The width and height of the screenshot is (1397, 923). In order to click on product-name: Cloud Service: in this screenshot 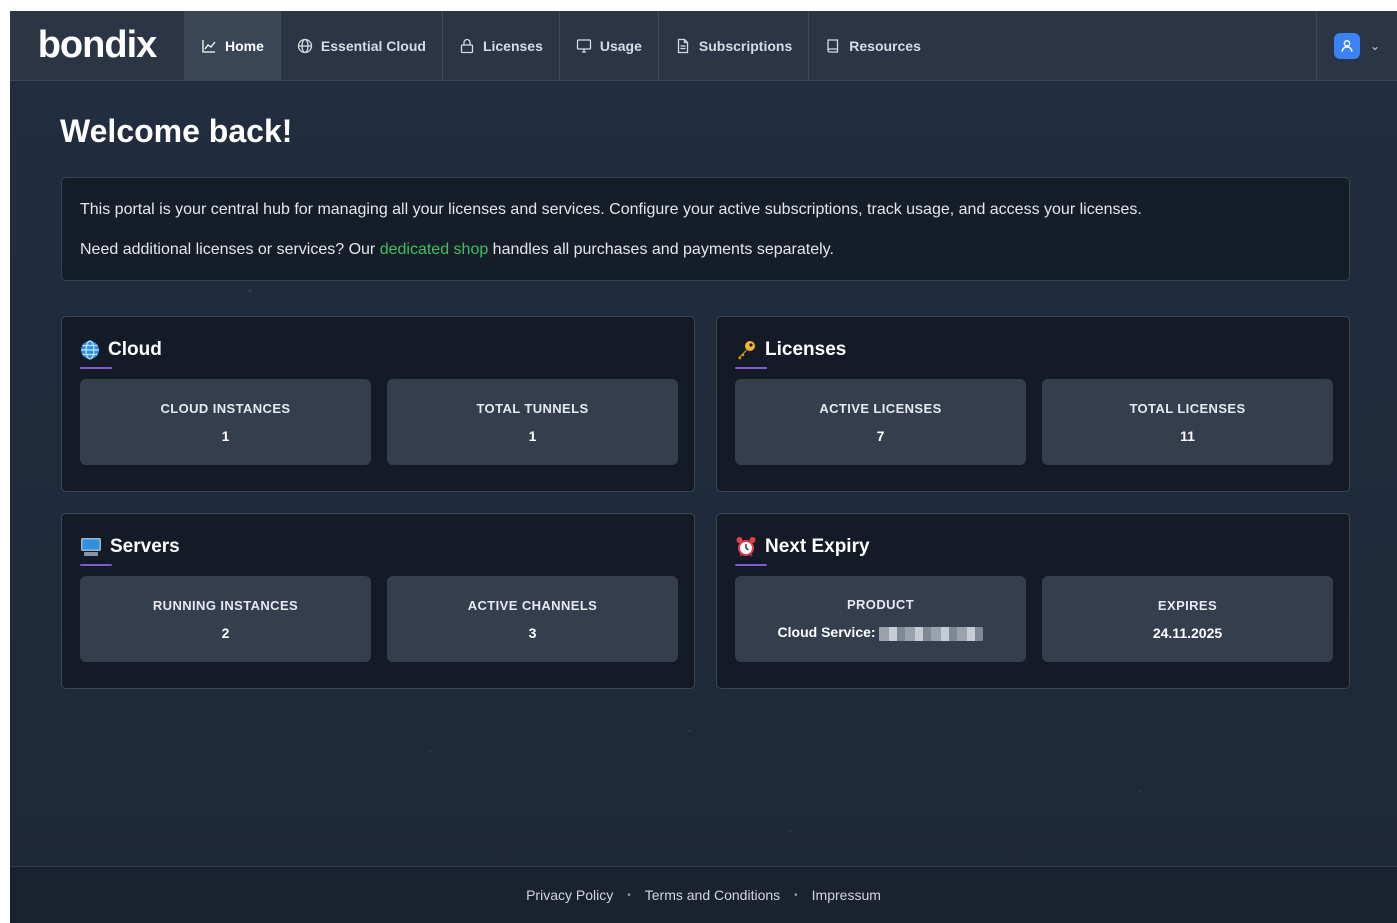, I will do `click(826, 632)`.